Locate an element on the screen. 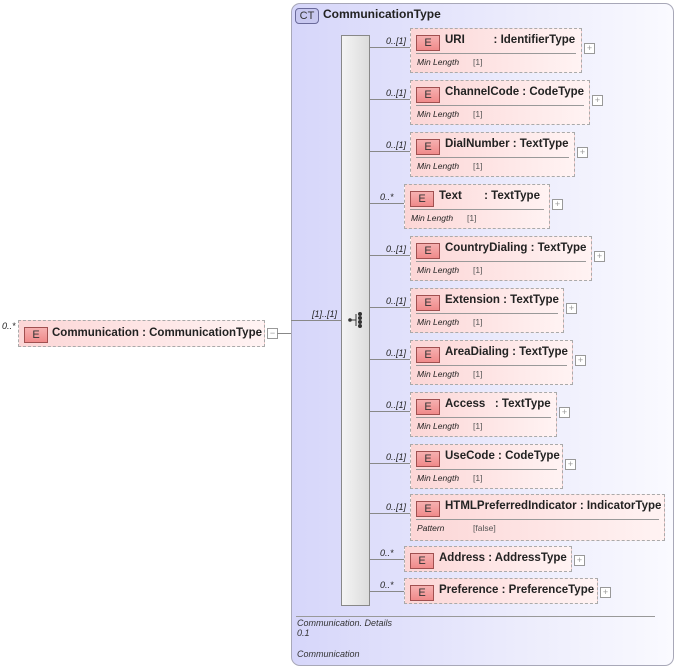 This screenshot has height=670, width=678. sequence-icon is located at coordinates (355, 320).